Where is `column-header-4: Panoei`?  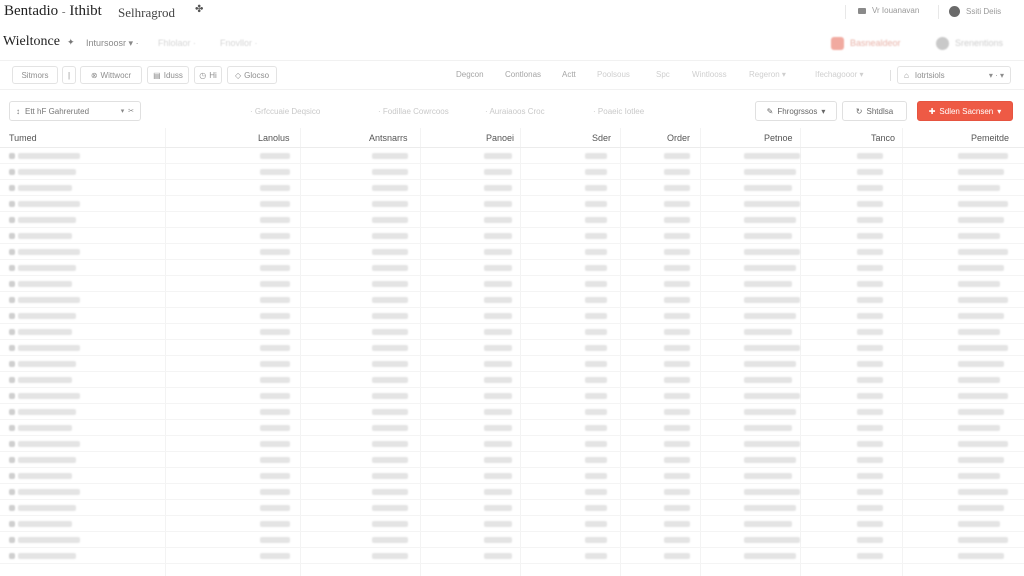
column-header-4: Panoei is located at coordinates (500, 138).